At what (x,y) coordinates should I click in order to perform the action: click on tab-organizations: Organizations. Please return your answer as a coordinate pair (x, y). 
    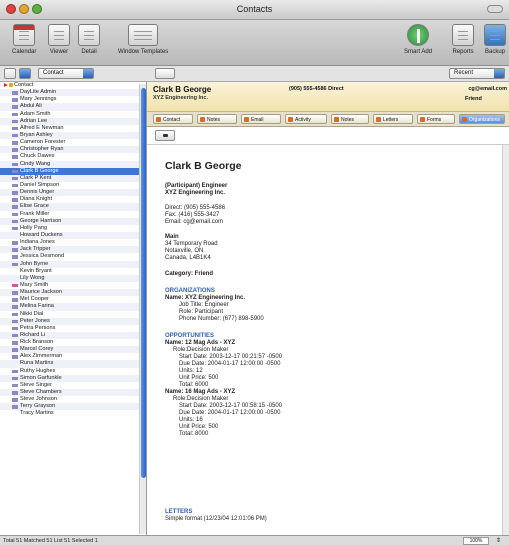
    Looking at the image, I should click on (482, 119).